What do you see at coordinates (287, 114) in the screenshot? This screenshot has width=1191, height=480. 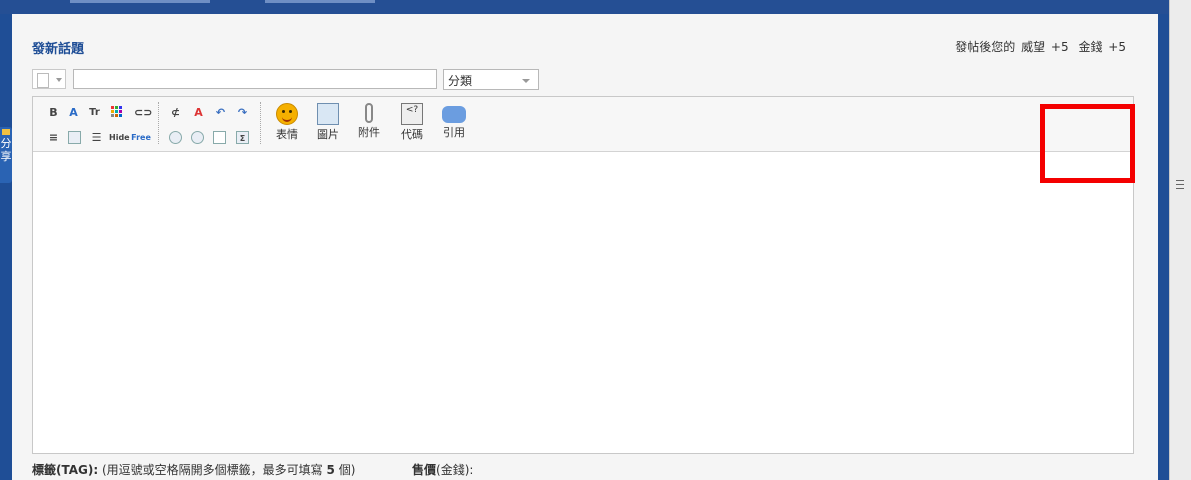 I see `smiley-icon` at bounding box center [287, 114].